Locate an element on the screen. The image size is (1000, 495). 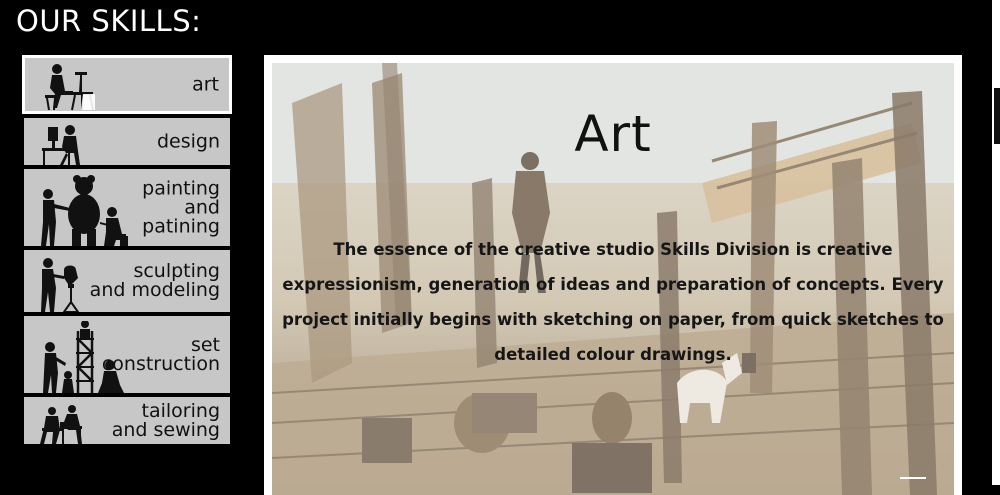
skill-label-sculpting: sculpting and modeling is located at coordinates (154, 280).